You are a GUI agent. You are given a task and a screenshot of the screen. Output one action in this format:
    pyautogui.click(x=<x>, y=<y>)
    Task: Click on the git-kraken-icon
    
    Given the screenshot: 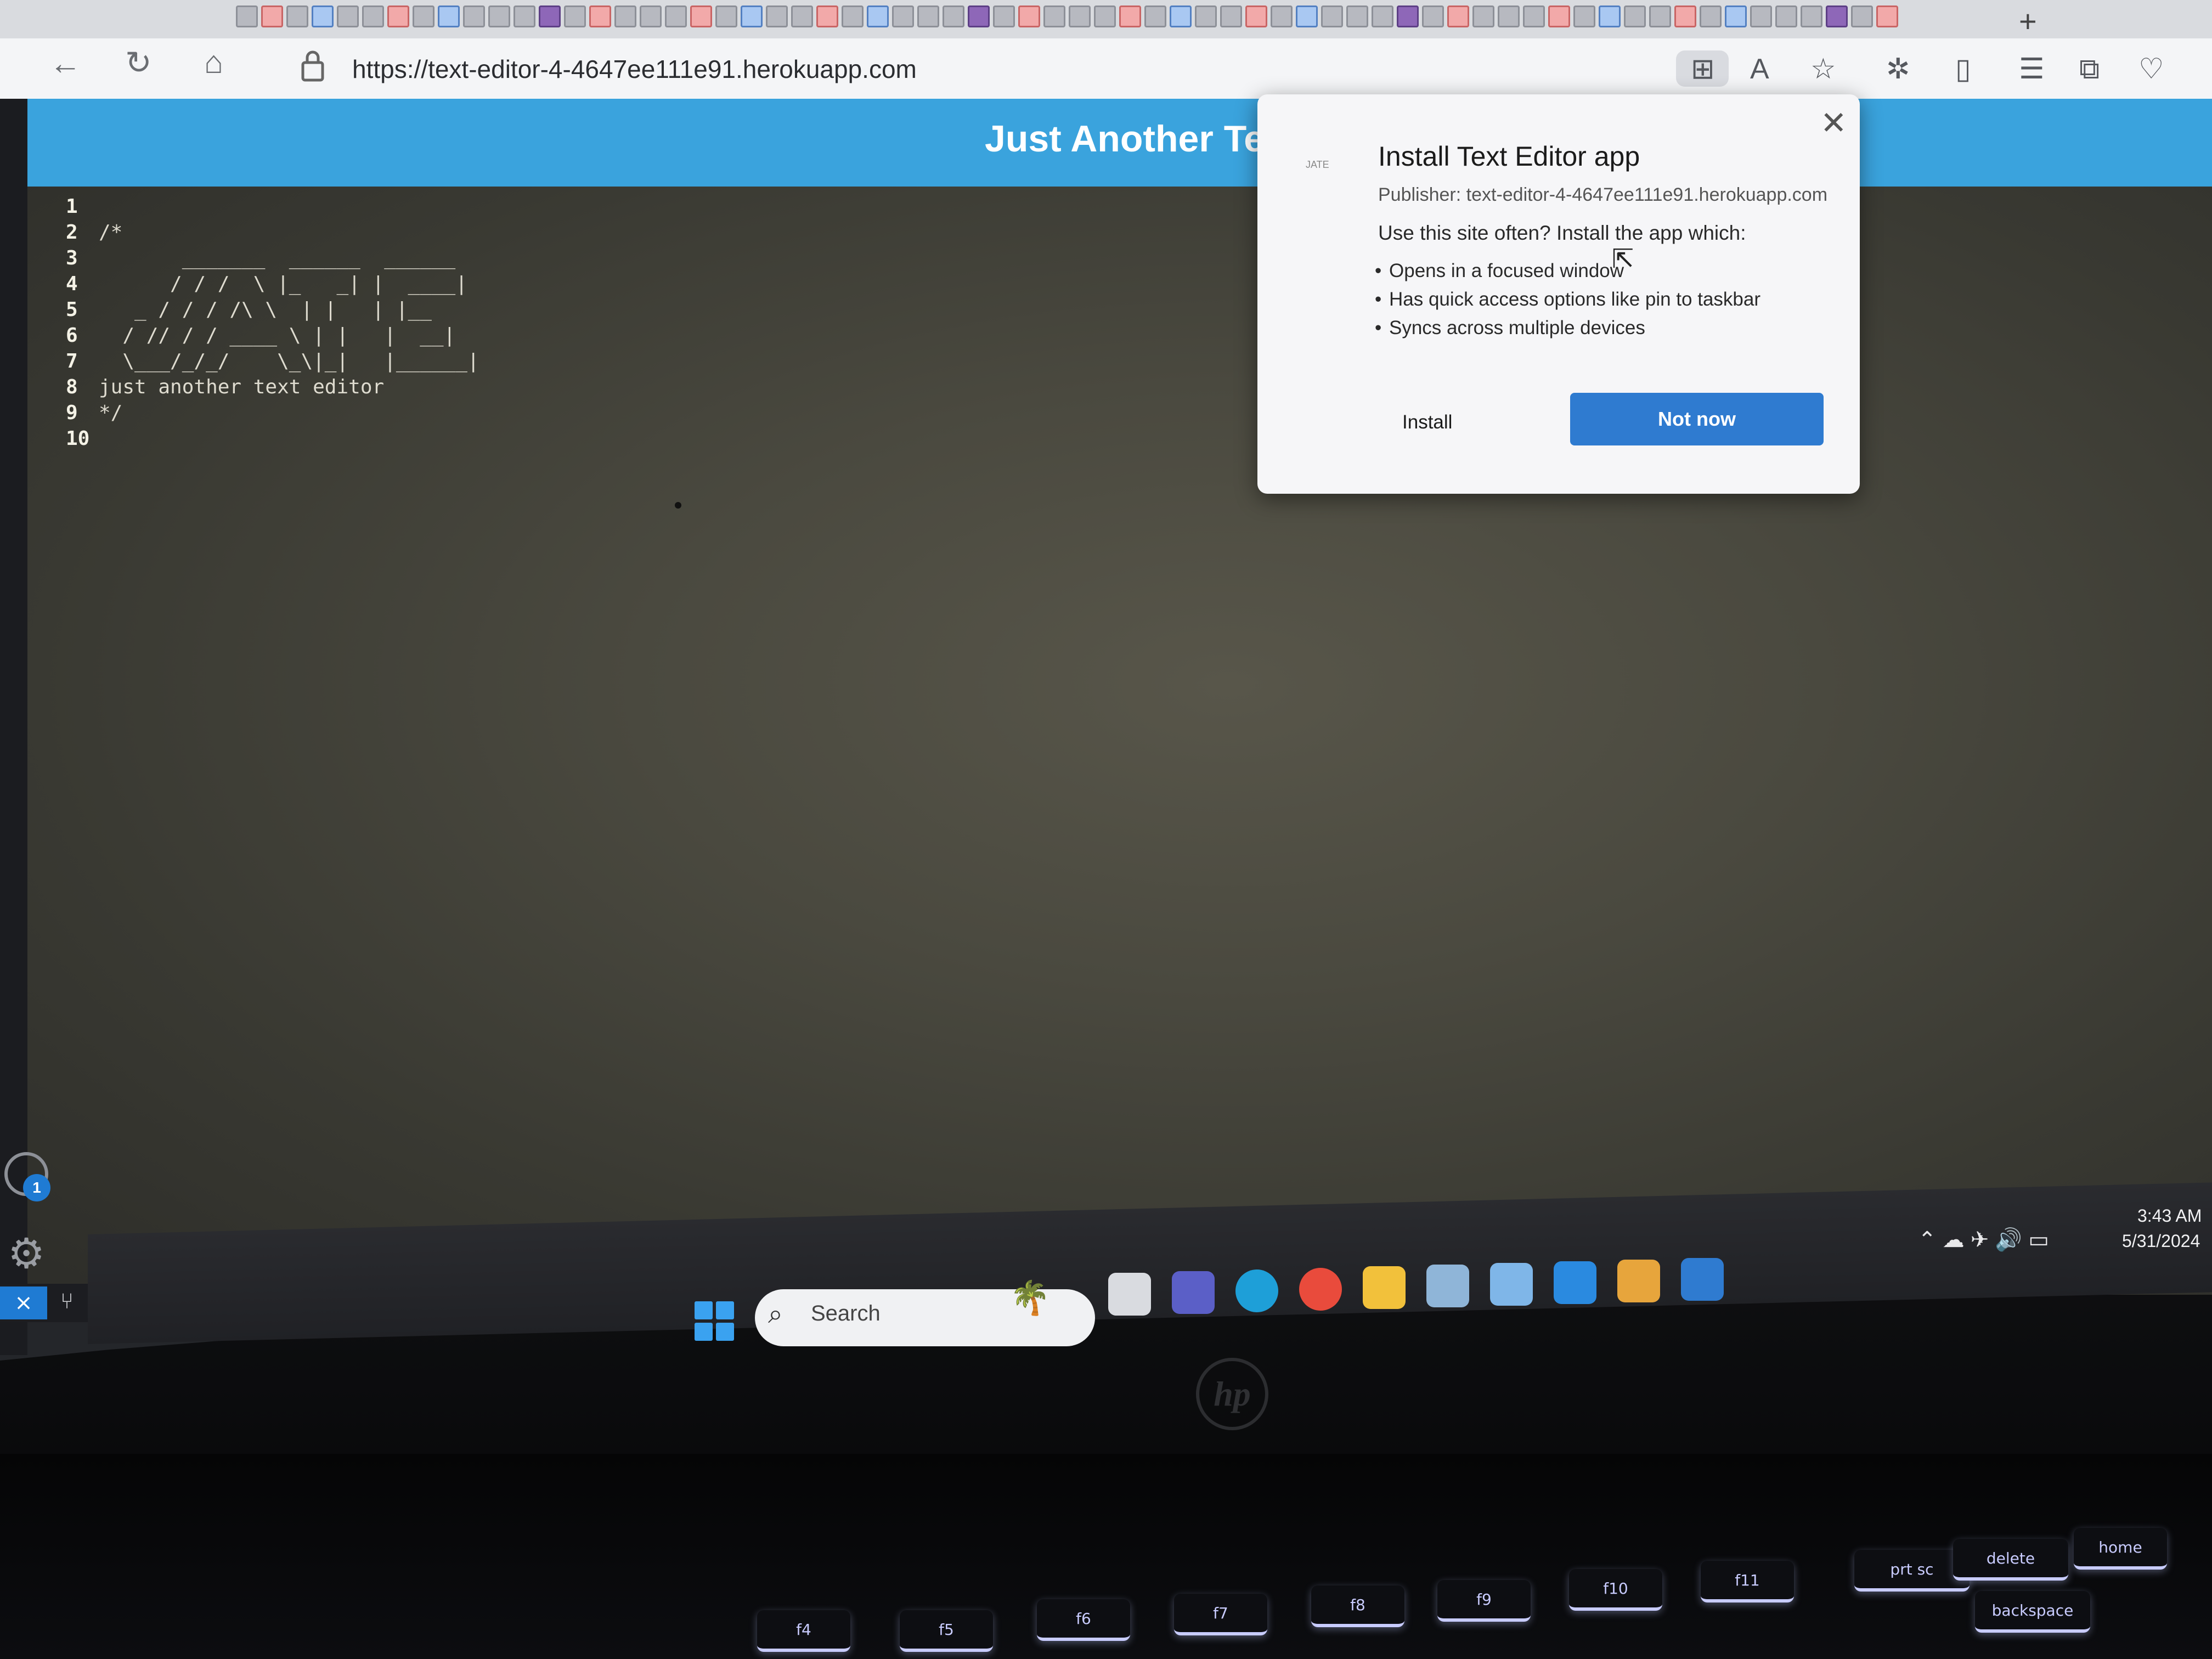 What is the action you would take?
    pyautogui.click(x=1638, y=1281)
    